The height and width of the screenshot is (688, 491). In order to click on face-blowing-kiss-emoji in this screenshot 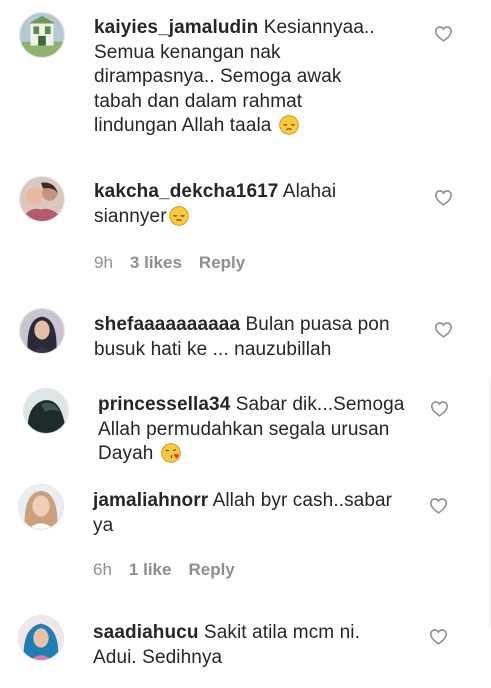, I will do `click(171, 453)`.